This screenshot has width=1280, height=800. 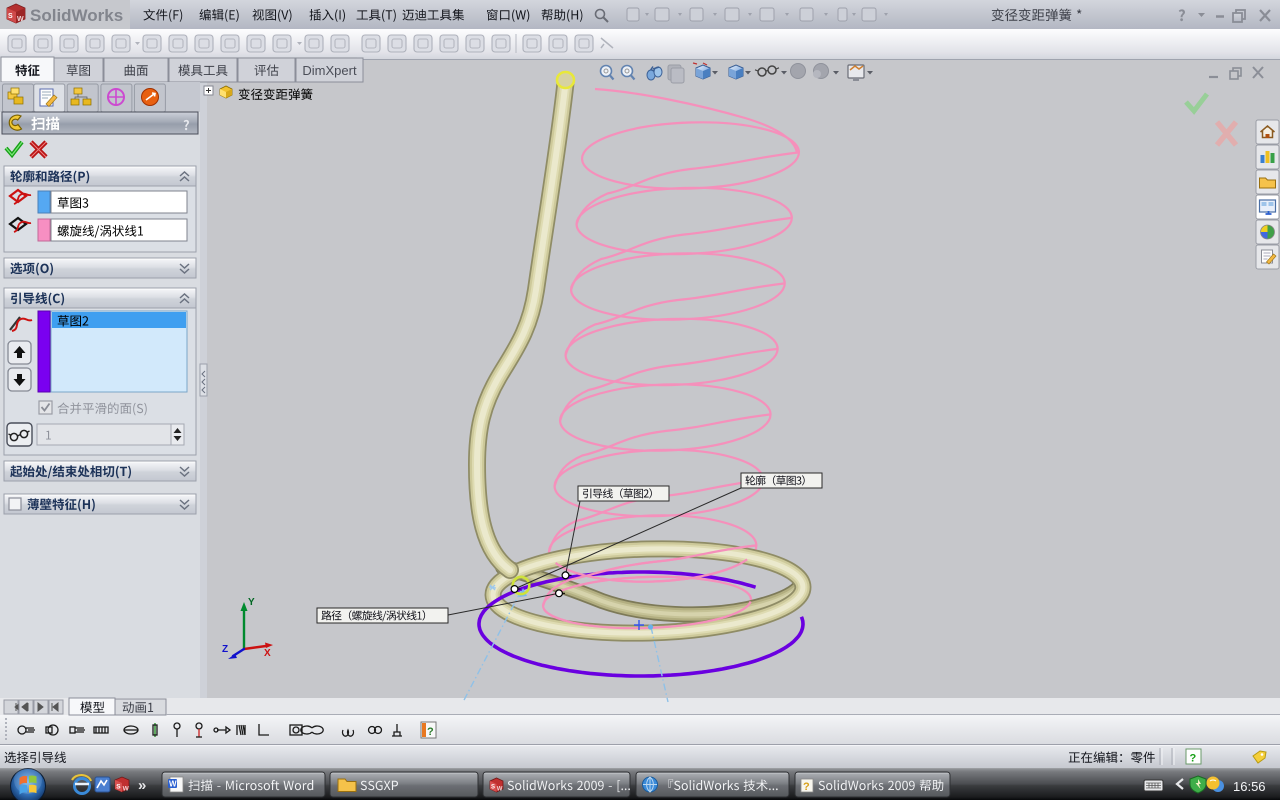 I want to click on svg-text: DimXpert, so click(x=329, y=70).